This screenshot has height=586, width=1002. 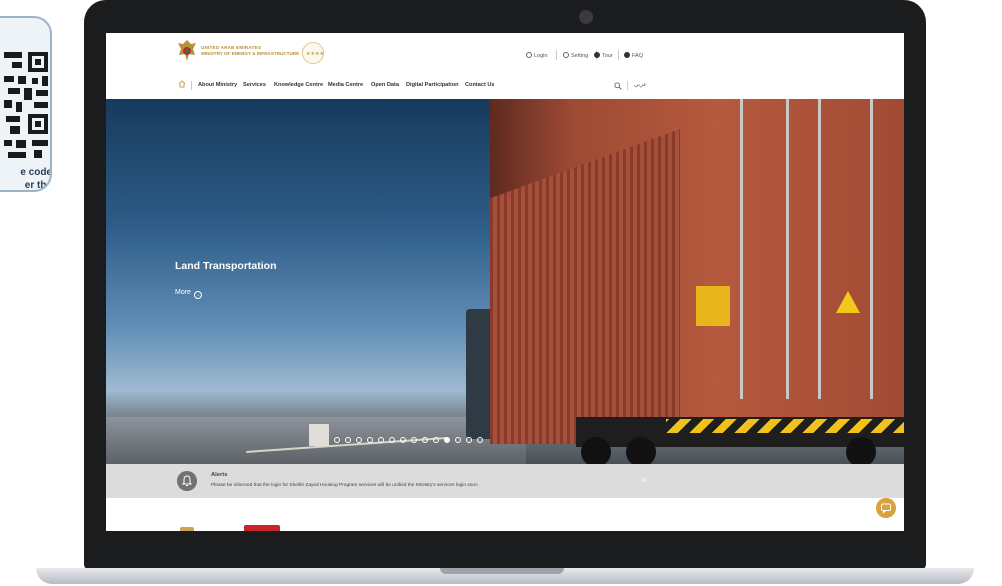 I want to click on nav-about-ministry: About Ministry, so click(x=217, y=85).